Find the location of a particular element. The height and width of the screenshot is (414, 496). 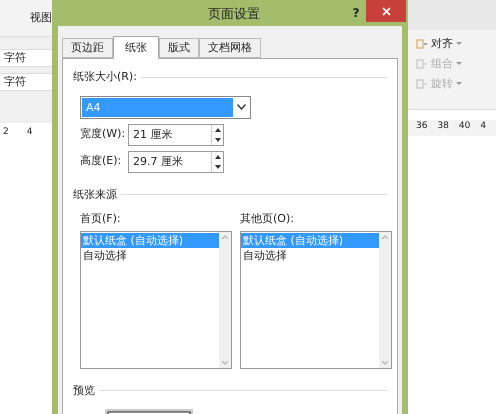

spin-field: 29.7 厘米 is located at coordinates (176, 161).